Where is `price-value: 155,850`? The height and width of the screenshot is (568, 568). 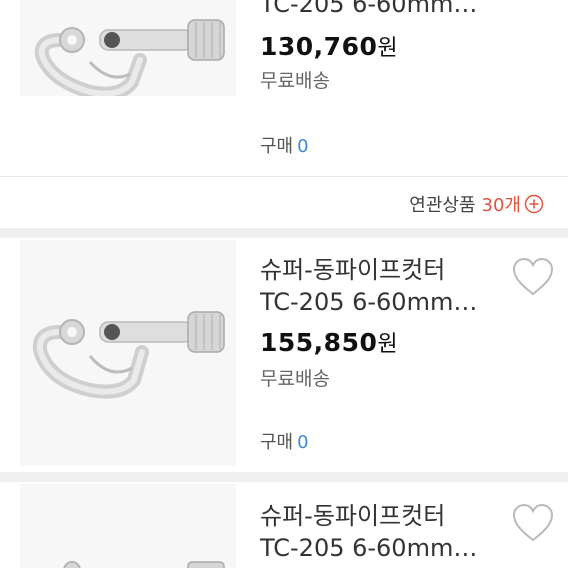 price-value: 155,850 is located at coordinates (319, 342).